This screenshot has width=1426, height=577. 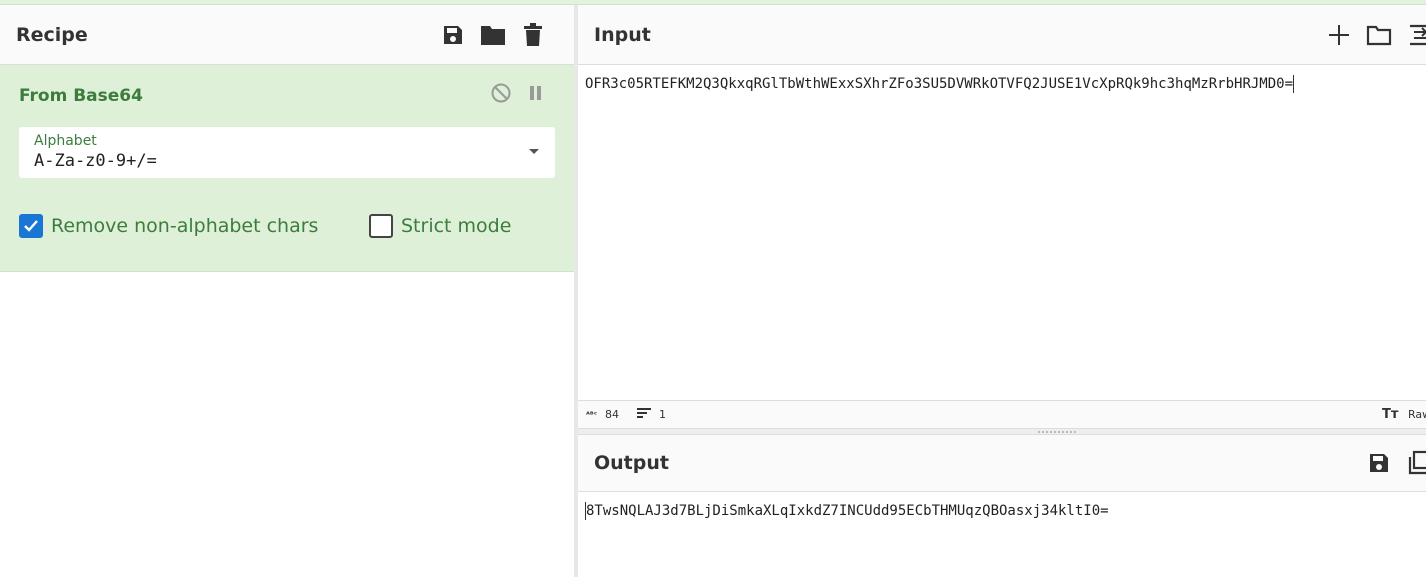 I want to click on open-folder-icon, so click(x=1379, y=35).